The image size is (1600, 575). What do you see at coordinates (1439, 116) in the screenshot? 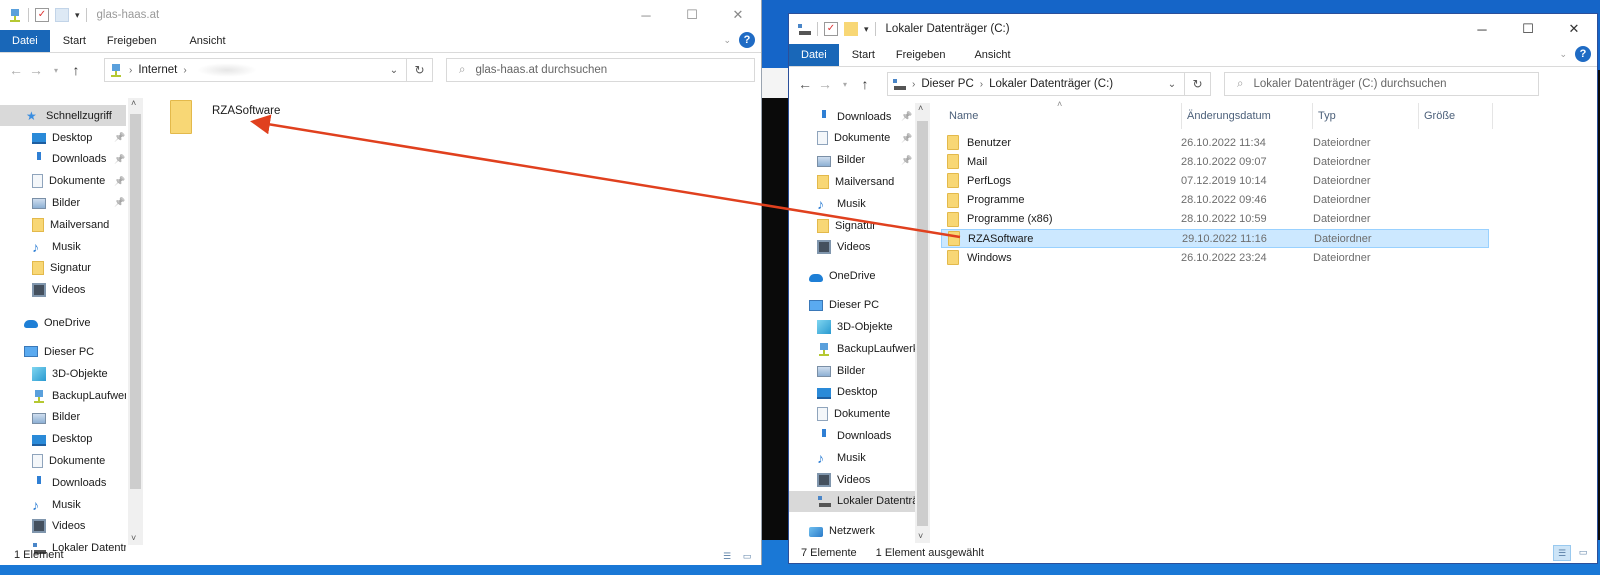
I see `column-header-size: Größe` at bounding box center [1439, 116].